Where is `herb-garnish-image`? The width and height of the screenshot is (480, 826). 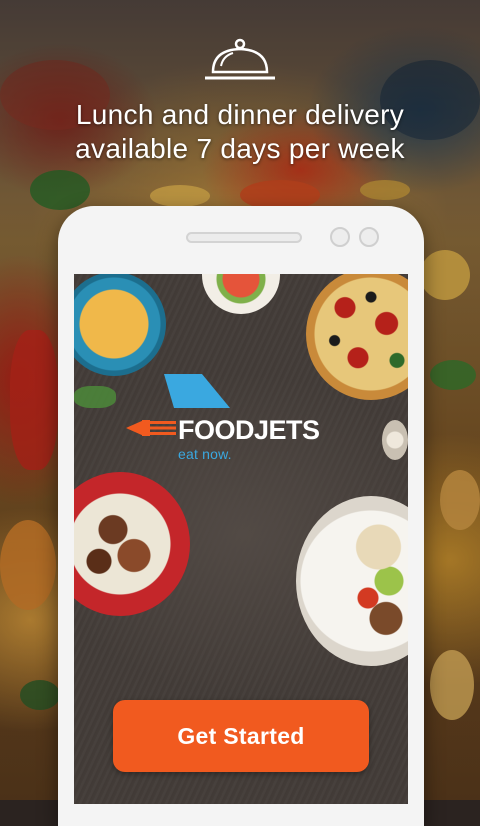
herb-garnish-image is located at coordinates (95, 397).